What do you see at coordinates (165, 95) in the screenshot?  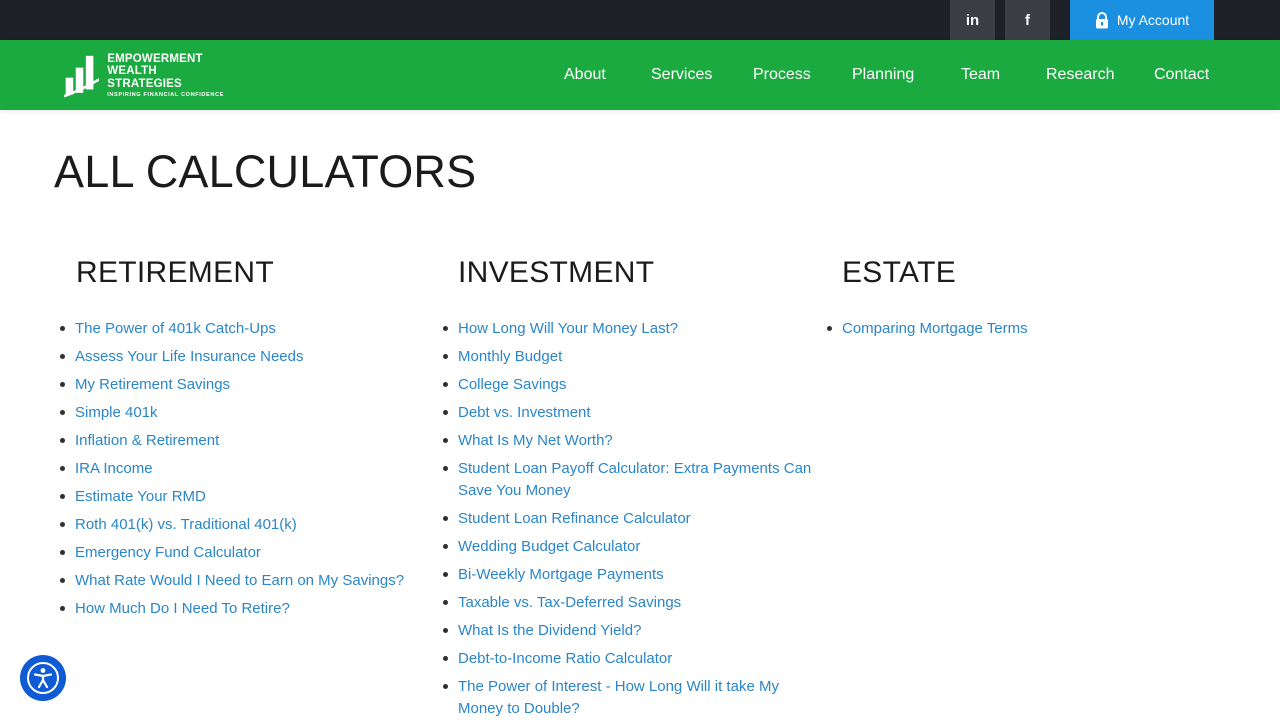 I see `logo-tagline: INSPIRING FINANCIAL CONFIDENCE` at bounding box center [165, 95].